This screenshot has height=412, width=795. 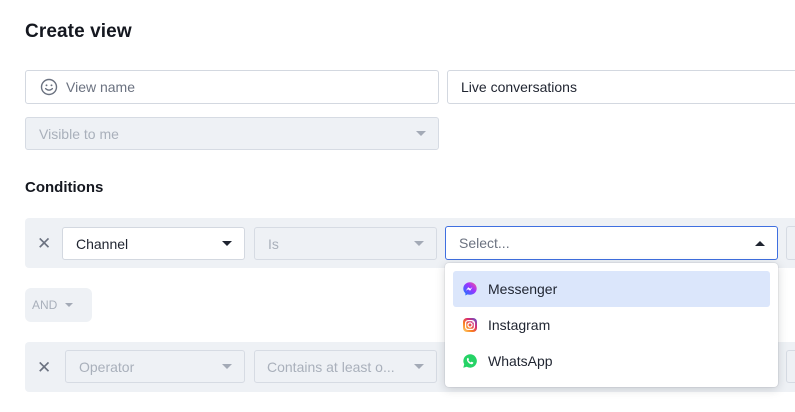 I want to click on logic-operator-value: AND, so click(x=45, y=305).